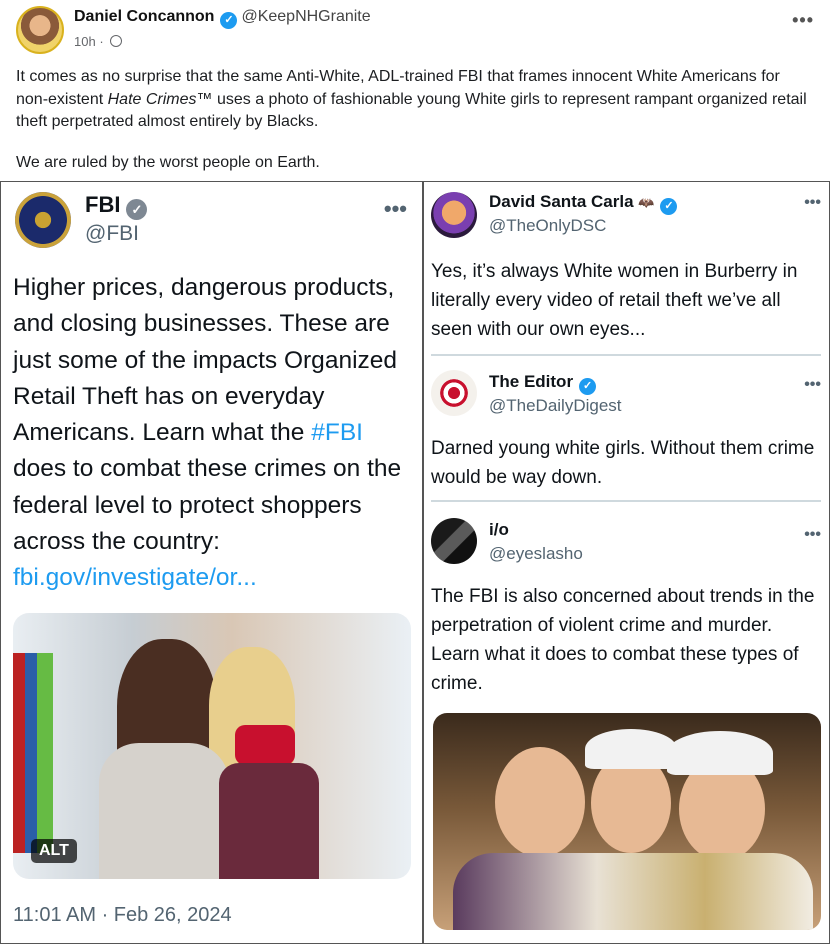 Image resolution: width=834 pixels, height=948 pixels. I want to click on post-text-emphasis: Hate Crimes, so click(152, 99).